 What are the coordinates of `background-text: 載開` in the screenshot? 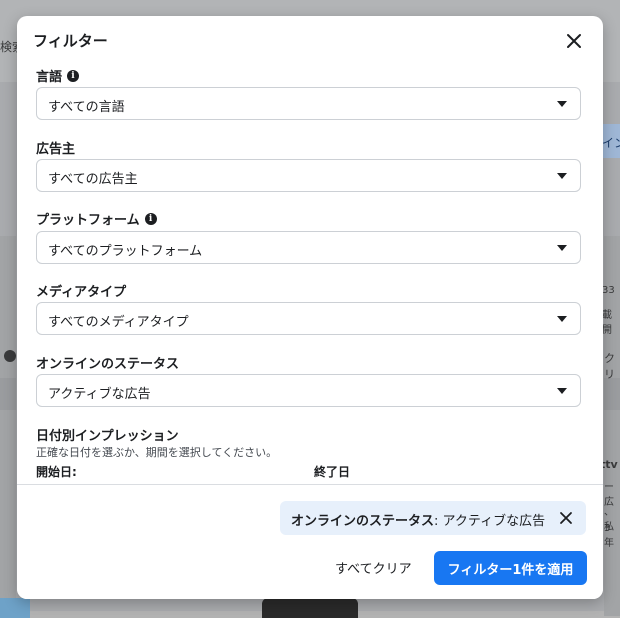 It's located at (607, 323).